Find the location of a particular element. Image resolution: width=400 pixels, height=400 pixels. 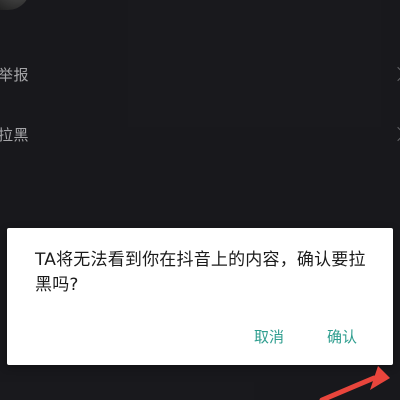

dialog-actions: 取消 确认 is located at coordinates (200, 335).